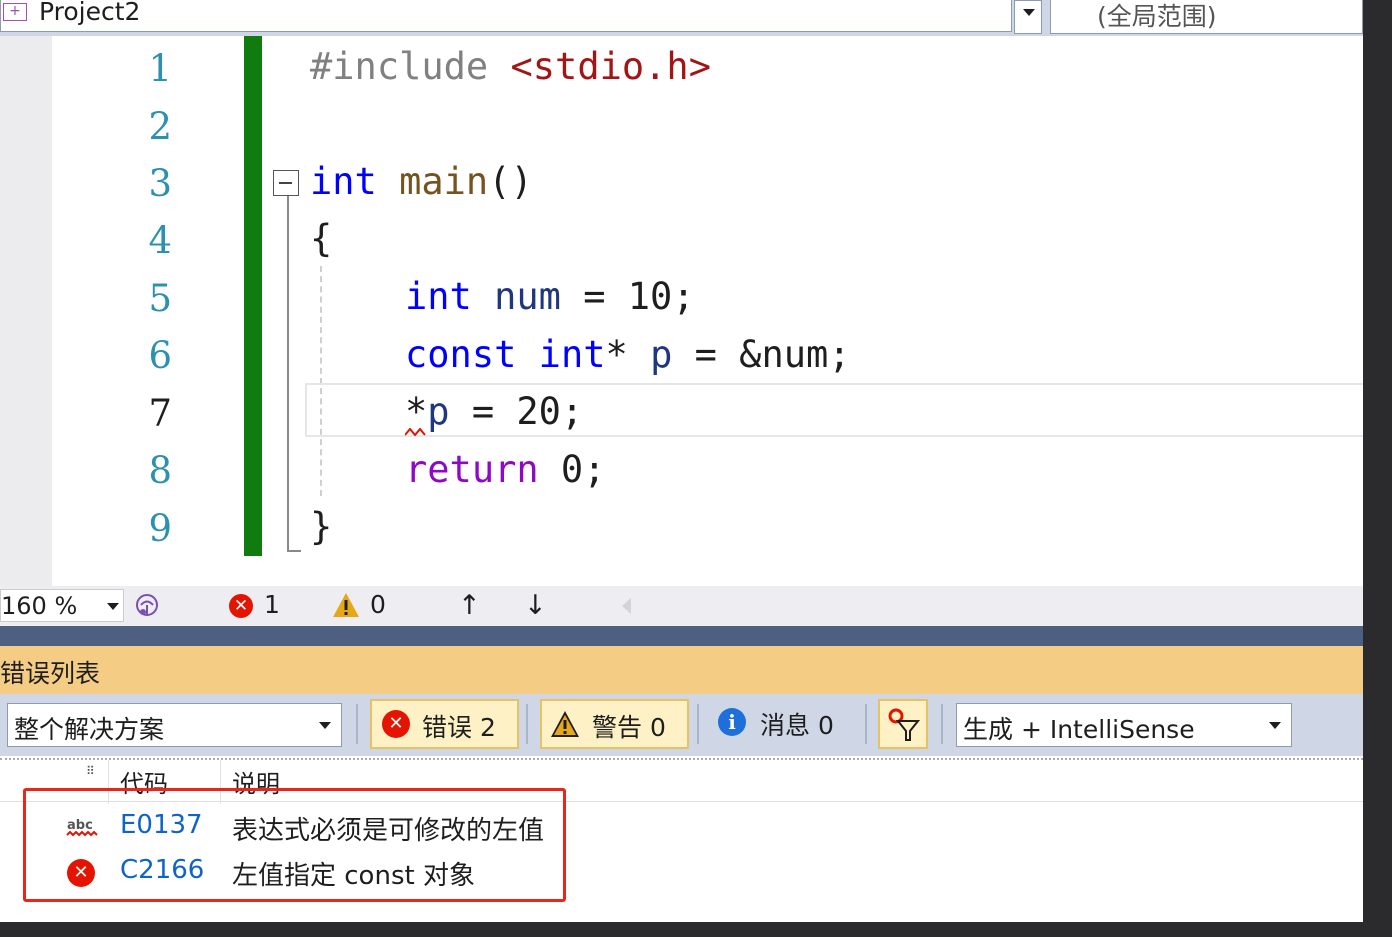 The width and height of the screenshot is (1392, 937). What do you see at coordinates (506, 16) in the screenshot?
I see `project-dropdown: + Project2` at bounding box center [506, 16].